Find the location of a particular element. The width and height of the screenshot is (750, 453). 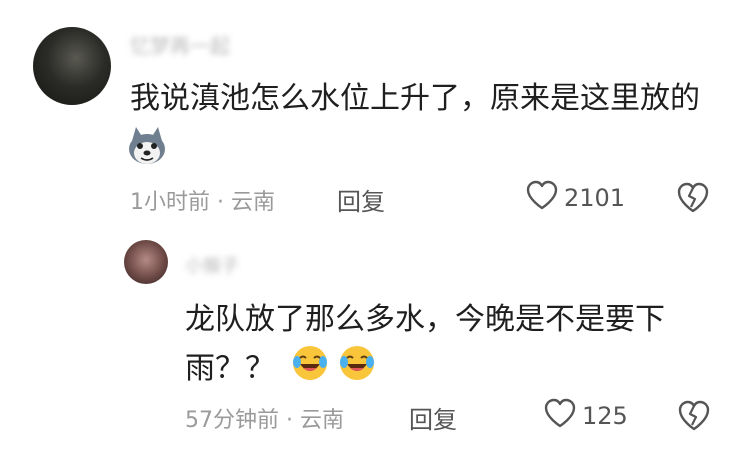

reply-text-content: 雨？？ is located at coordinates (230, 368).